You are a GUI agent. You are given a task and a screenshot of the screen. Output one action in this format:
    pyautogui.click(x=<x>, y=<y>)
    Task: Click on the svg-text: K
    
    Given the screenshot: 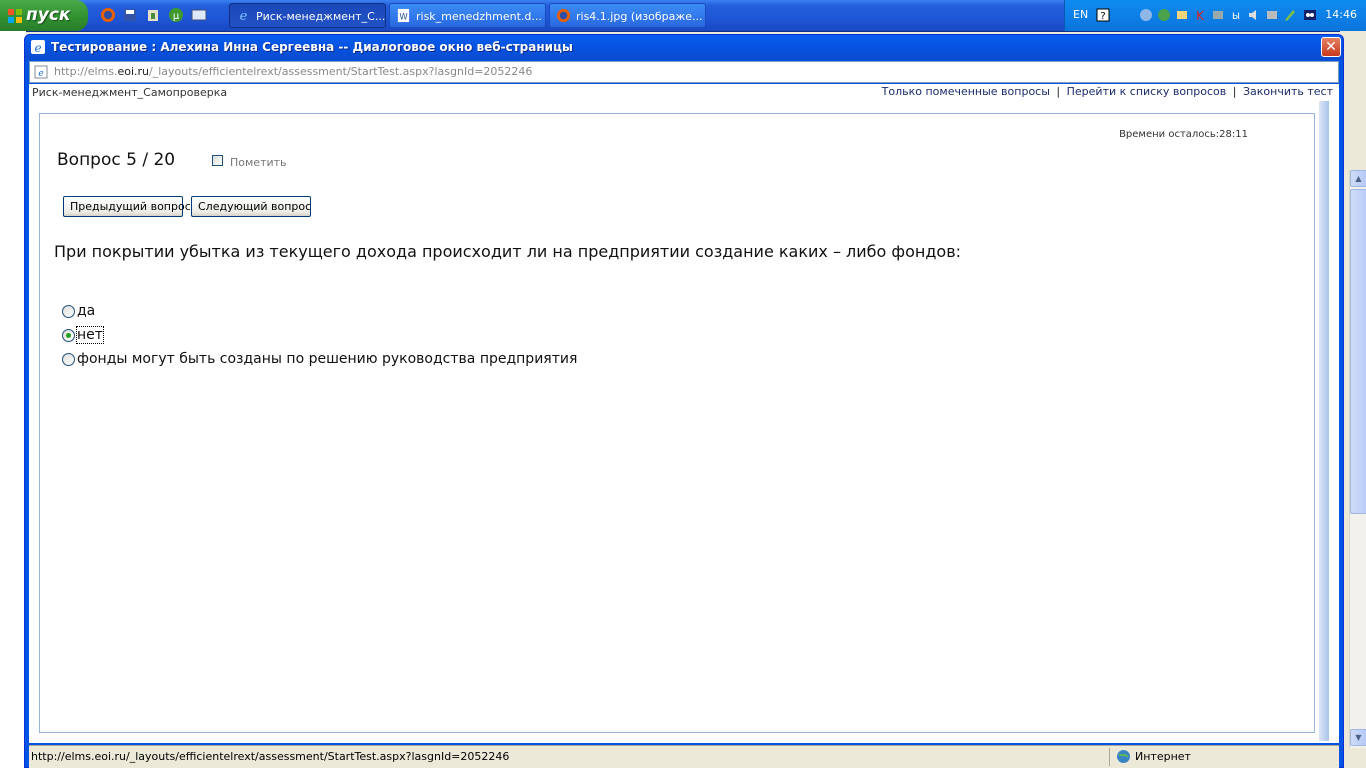 What is the action you would take?
    pyautogui.click(x=1200, y=15)
    